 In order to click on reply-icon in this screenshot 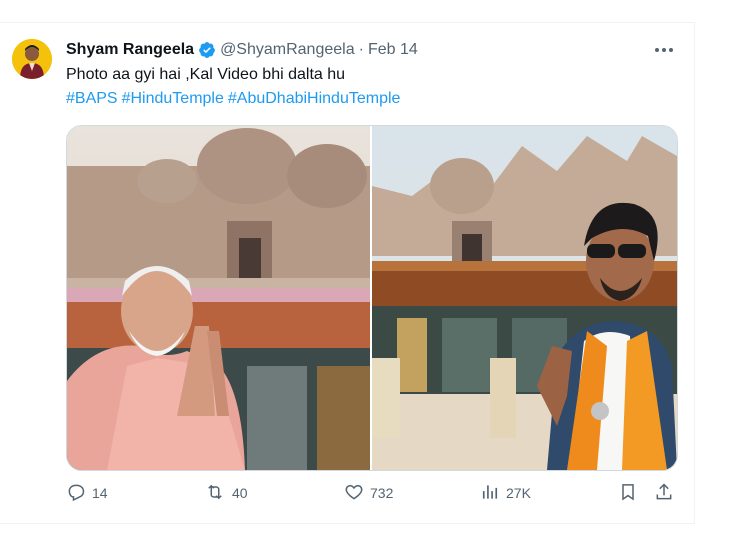, I will do `click(79, 493)`.